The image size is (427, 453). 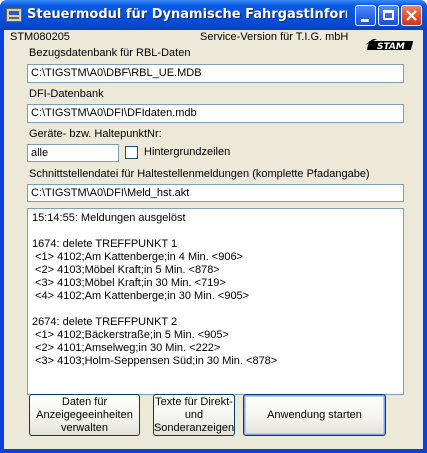 I want to click on log-line: <1> 4102;Bäckerstraße;in 5 Min. <905>, so click(x=130, y=335).